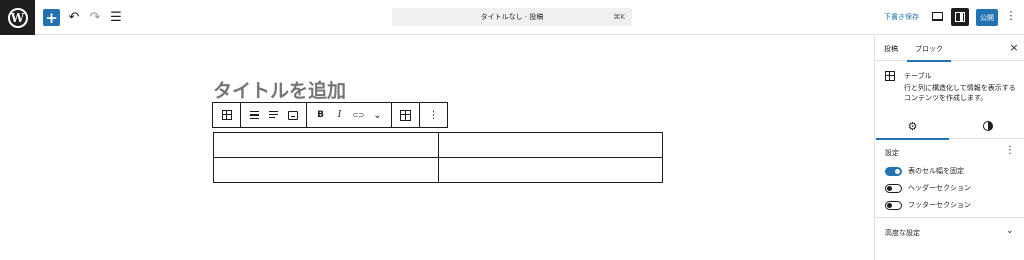  I want to click on align-icon, so click(254, 115).